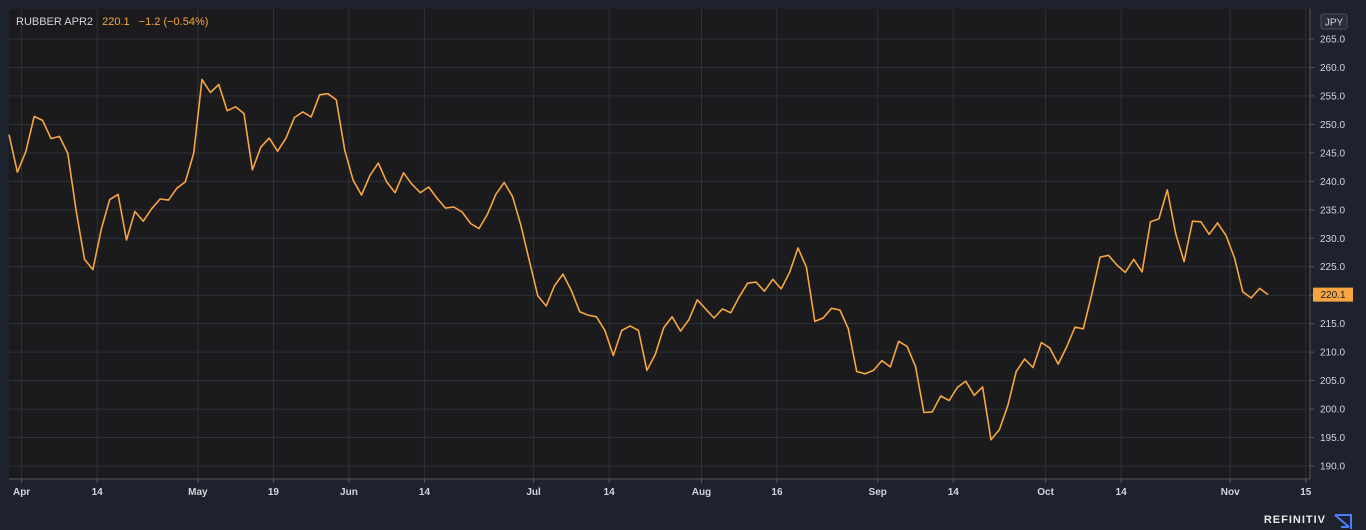 The width and height of the screenshot is (1366, 530). I want to click on chart-header: RUBBER APR2 220.1 −1.2 (−0.54%), so click(112, 22).